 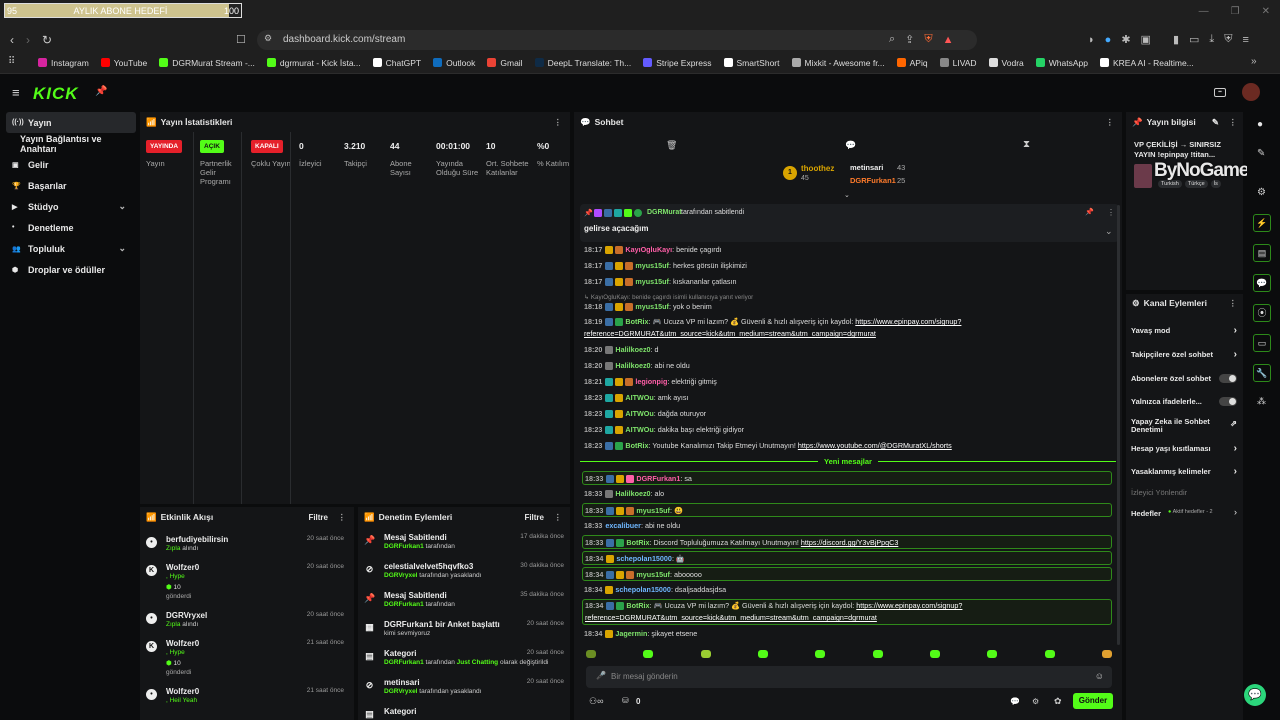 I want to click on bookmark-item: ChatGPT, so click(x=396, y=63).